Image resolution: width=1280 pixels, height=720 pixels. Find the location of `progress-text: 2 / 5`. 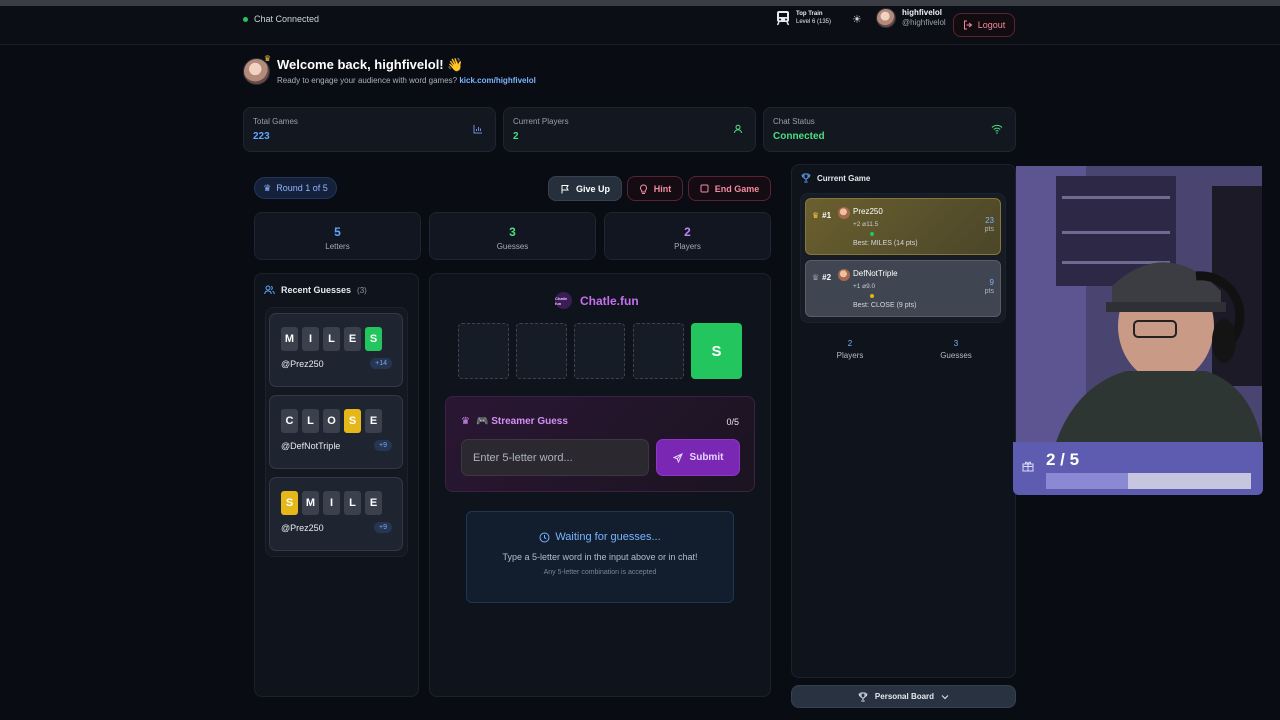

progress-text: 2 / 5 is located at coordinates (1063, 459).